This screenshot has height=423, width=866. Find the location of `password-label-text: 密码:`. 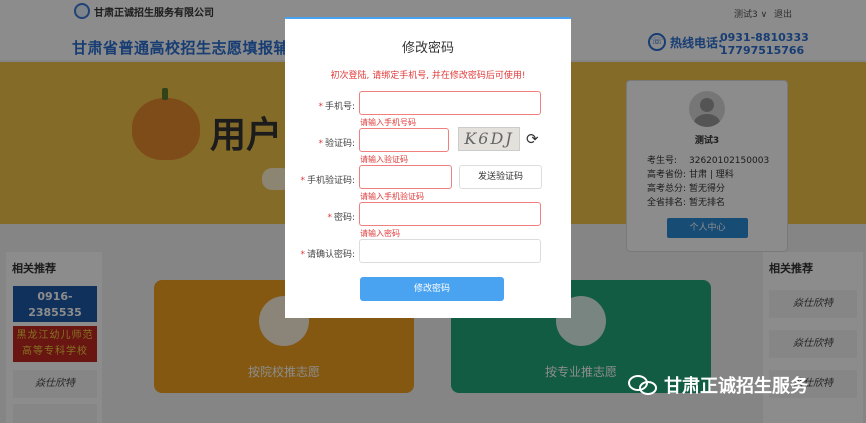

password-label-text: 密码: is located at coordinates (344, 218).